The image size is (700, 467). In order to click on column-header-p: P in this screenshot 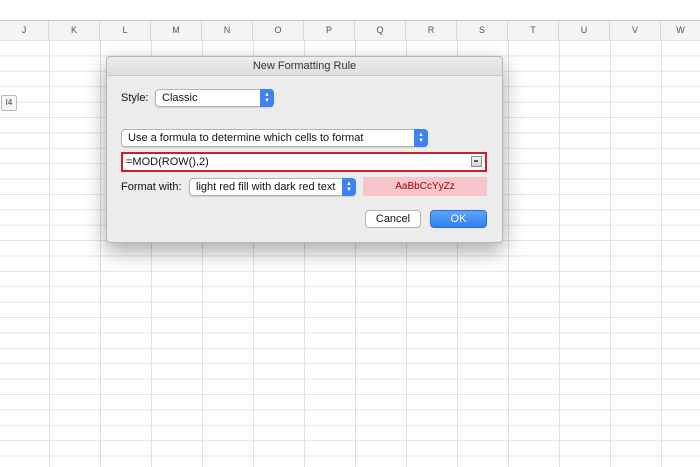, I will do `click(329, 30)`.